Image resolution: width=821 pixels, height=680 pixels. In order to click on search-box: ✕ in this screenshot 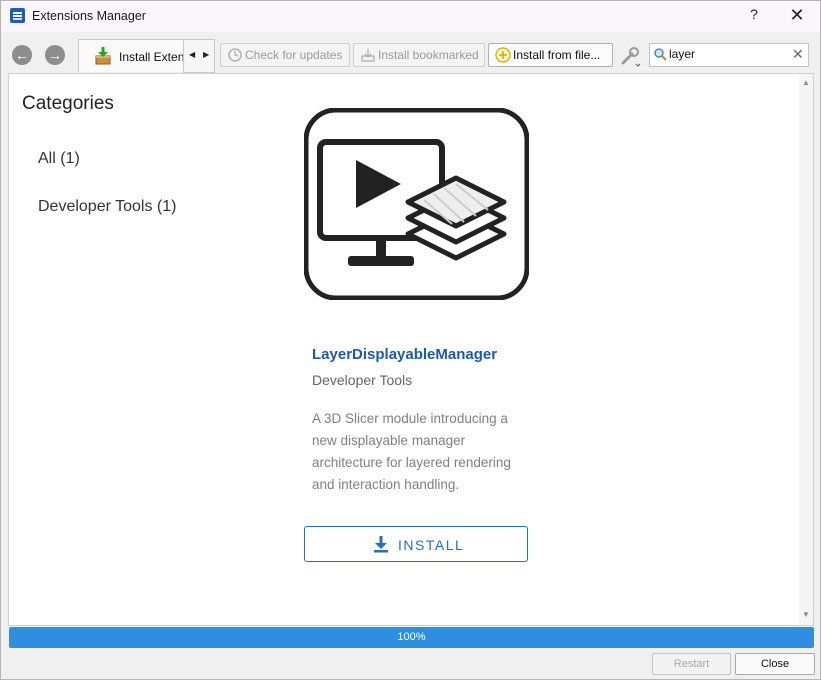, I will do `click(729, 55)`.